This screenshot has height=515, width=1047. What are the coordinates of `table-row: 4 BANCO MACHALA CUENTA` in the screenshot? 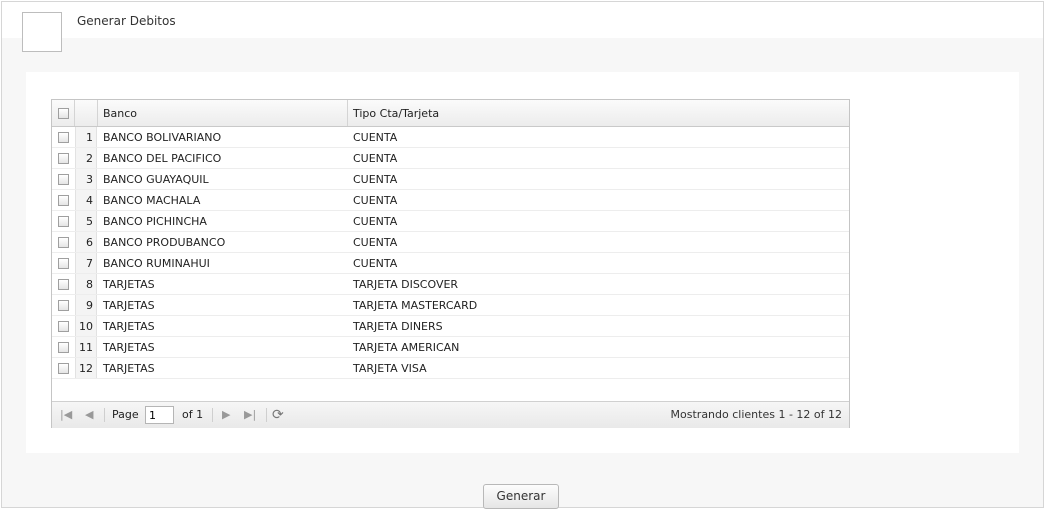 It's located at (450, 200).